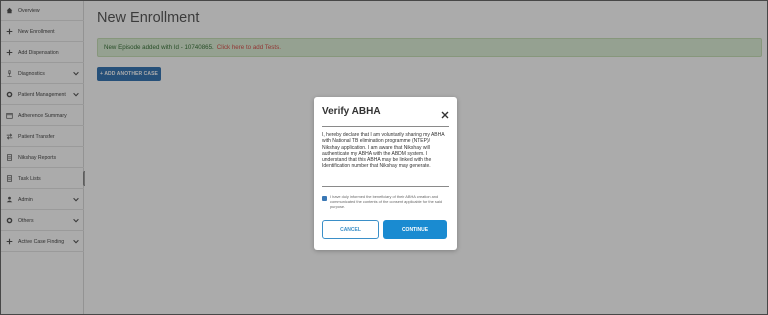 The height and width of the screenshot is (315, 768). What do you see at coordinates (324, 207) in the screenshot?
I see `checkmark-icon` at bounding box center [324, 207].